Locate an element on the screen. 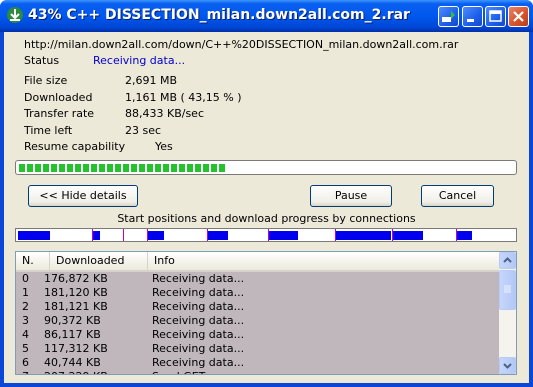  connection-number: 1 is located at coordinates (25, 292).